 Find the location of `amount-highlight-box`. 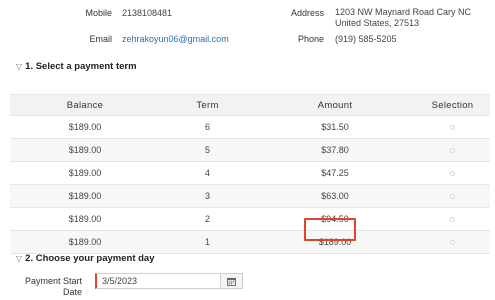

amount-highlight-box is located at coordinates (330, 229).